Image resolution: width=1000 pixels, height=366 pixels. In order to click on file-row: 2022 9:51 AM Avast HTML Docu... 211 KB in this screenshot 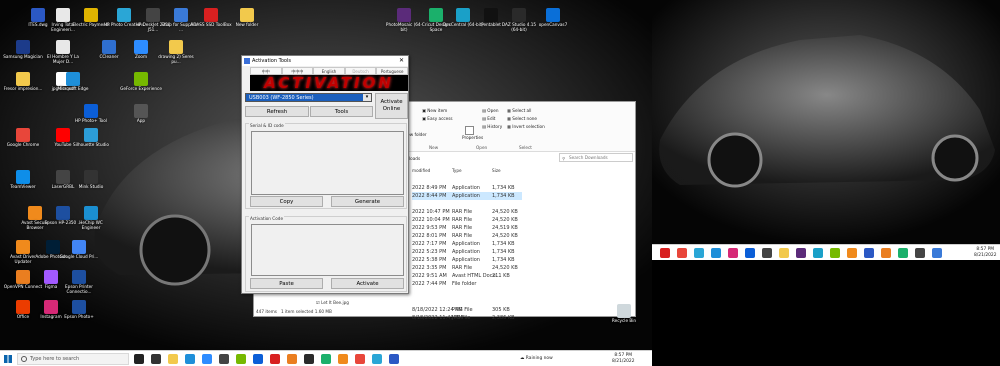, I will do `click(467, 276)`.